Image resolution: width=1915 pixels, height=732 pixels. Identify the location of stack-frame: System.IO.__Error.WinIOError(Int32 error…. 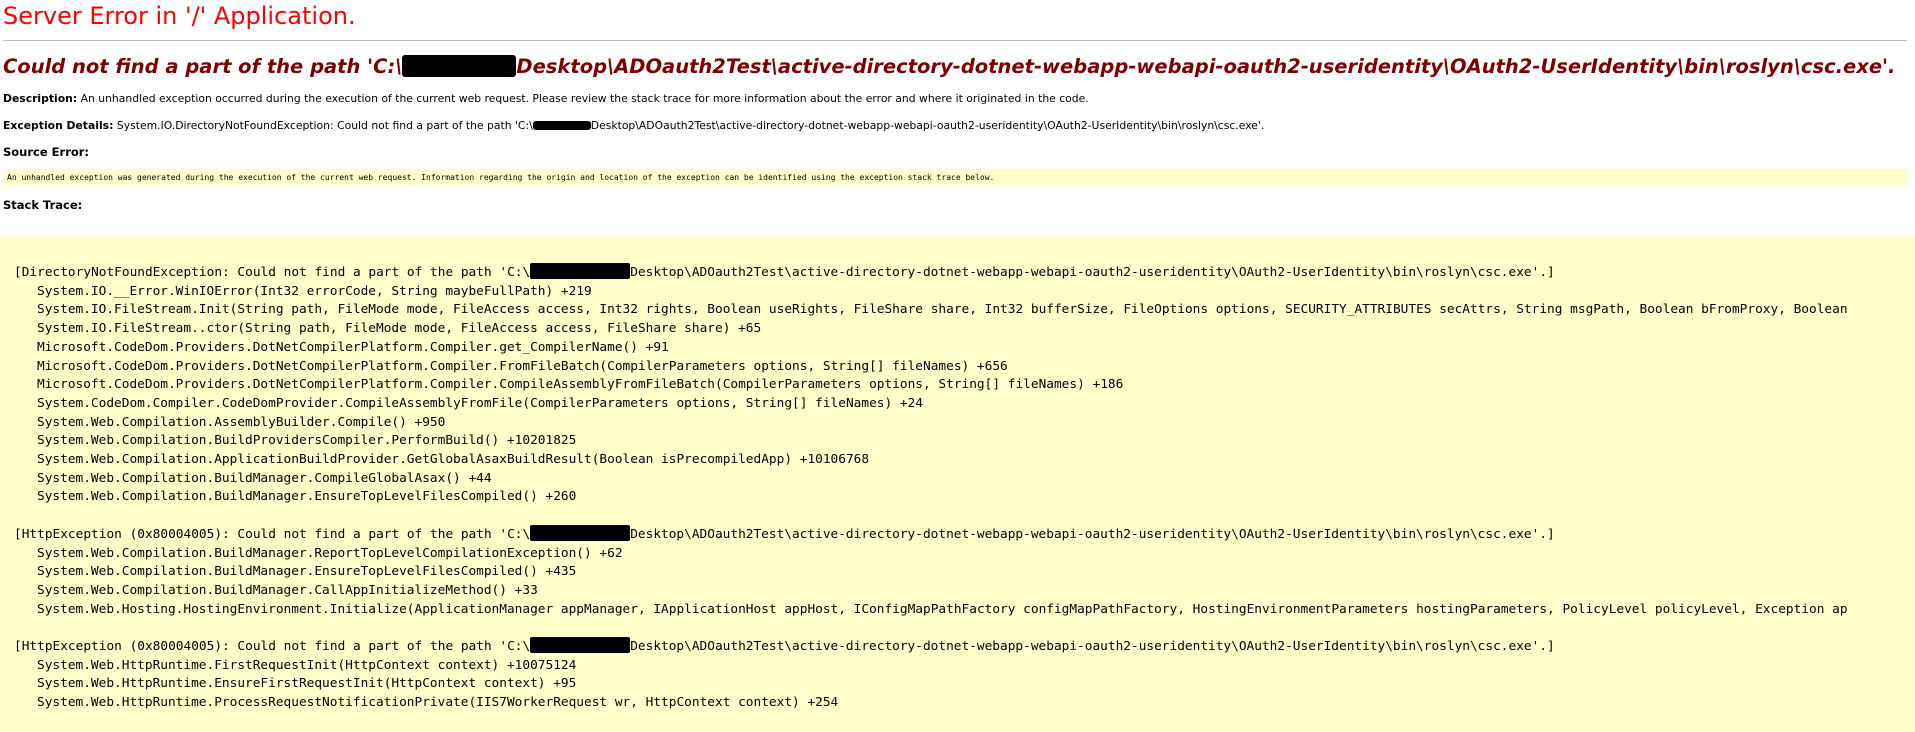
(314, 291).